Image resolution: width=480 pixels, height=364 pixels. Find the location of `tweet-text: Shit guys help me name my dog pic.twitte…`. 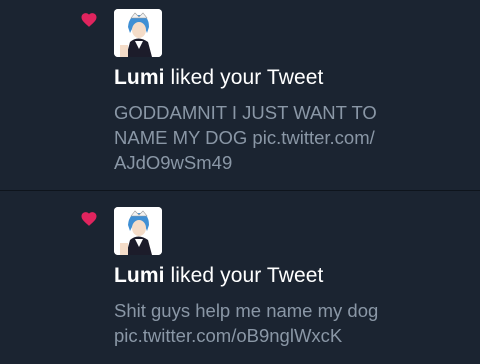

tweet-text: Shit guys help me name my dog pic.twitte… is located at coordinates (289, 323).